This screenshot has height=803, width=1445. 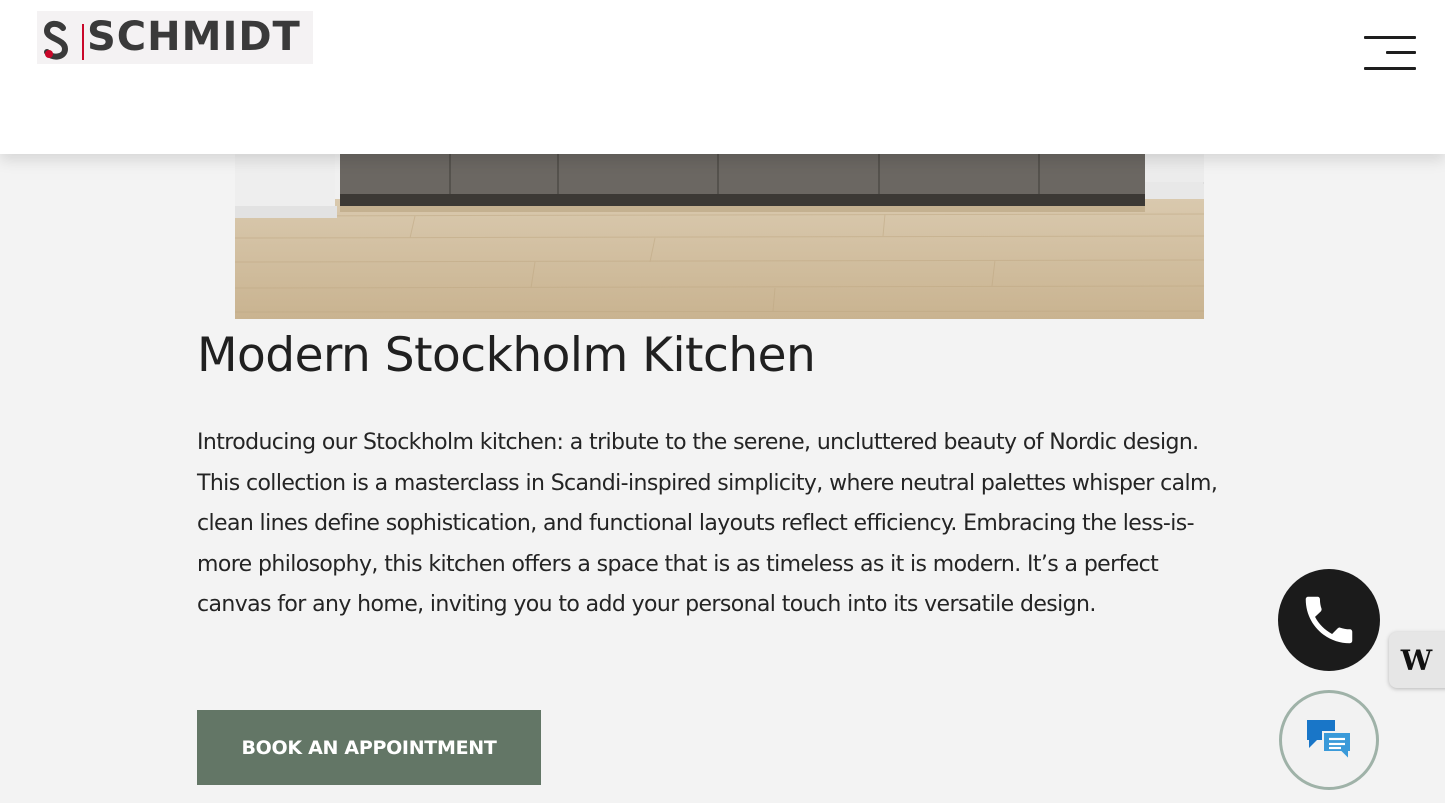 What do you see at coordinates (56, 40) in the screenshot?
I see `logo-mark-icon` at bounding box center [56, 40].